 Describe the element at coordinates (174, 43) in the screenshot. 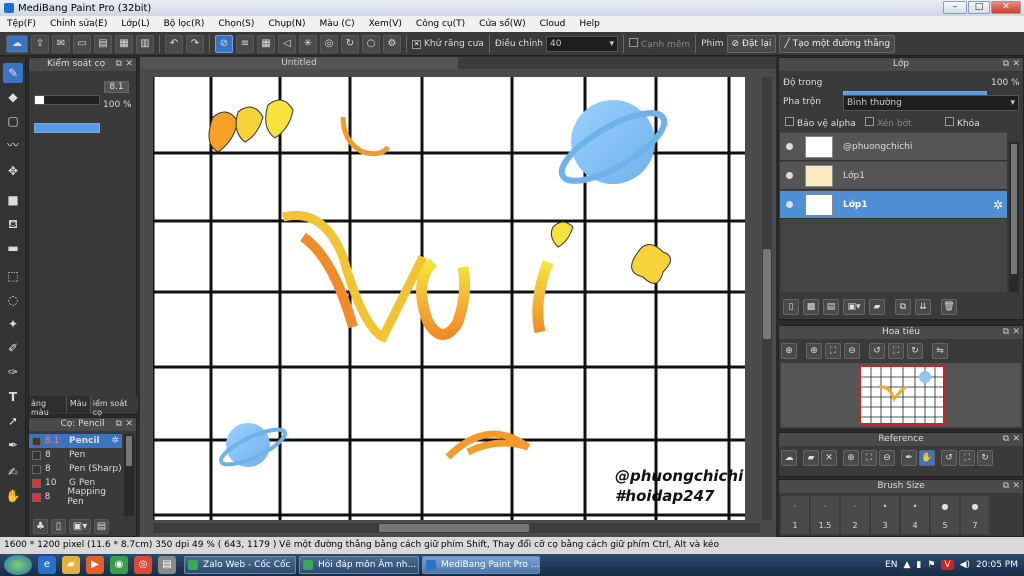

I see `undo-icon: ↶` at that location.